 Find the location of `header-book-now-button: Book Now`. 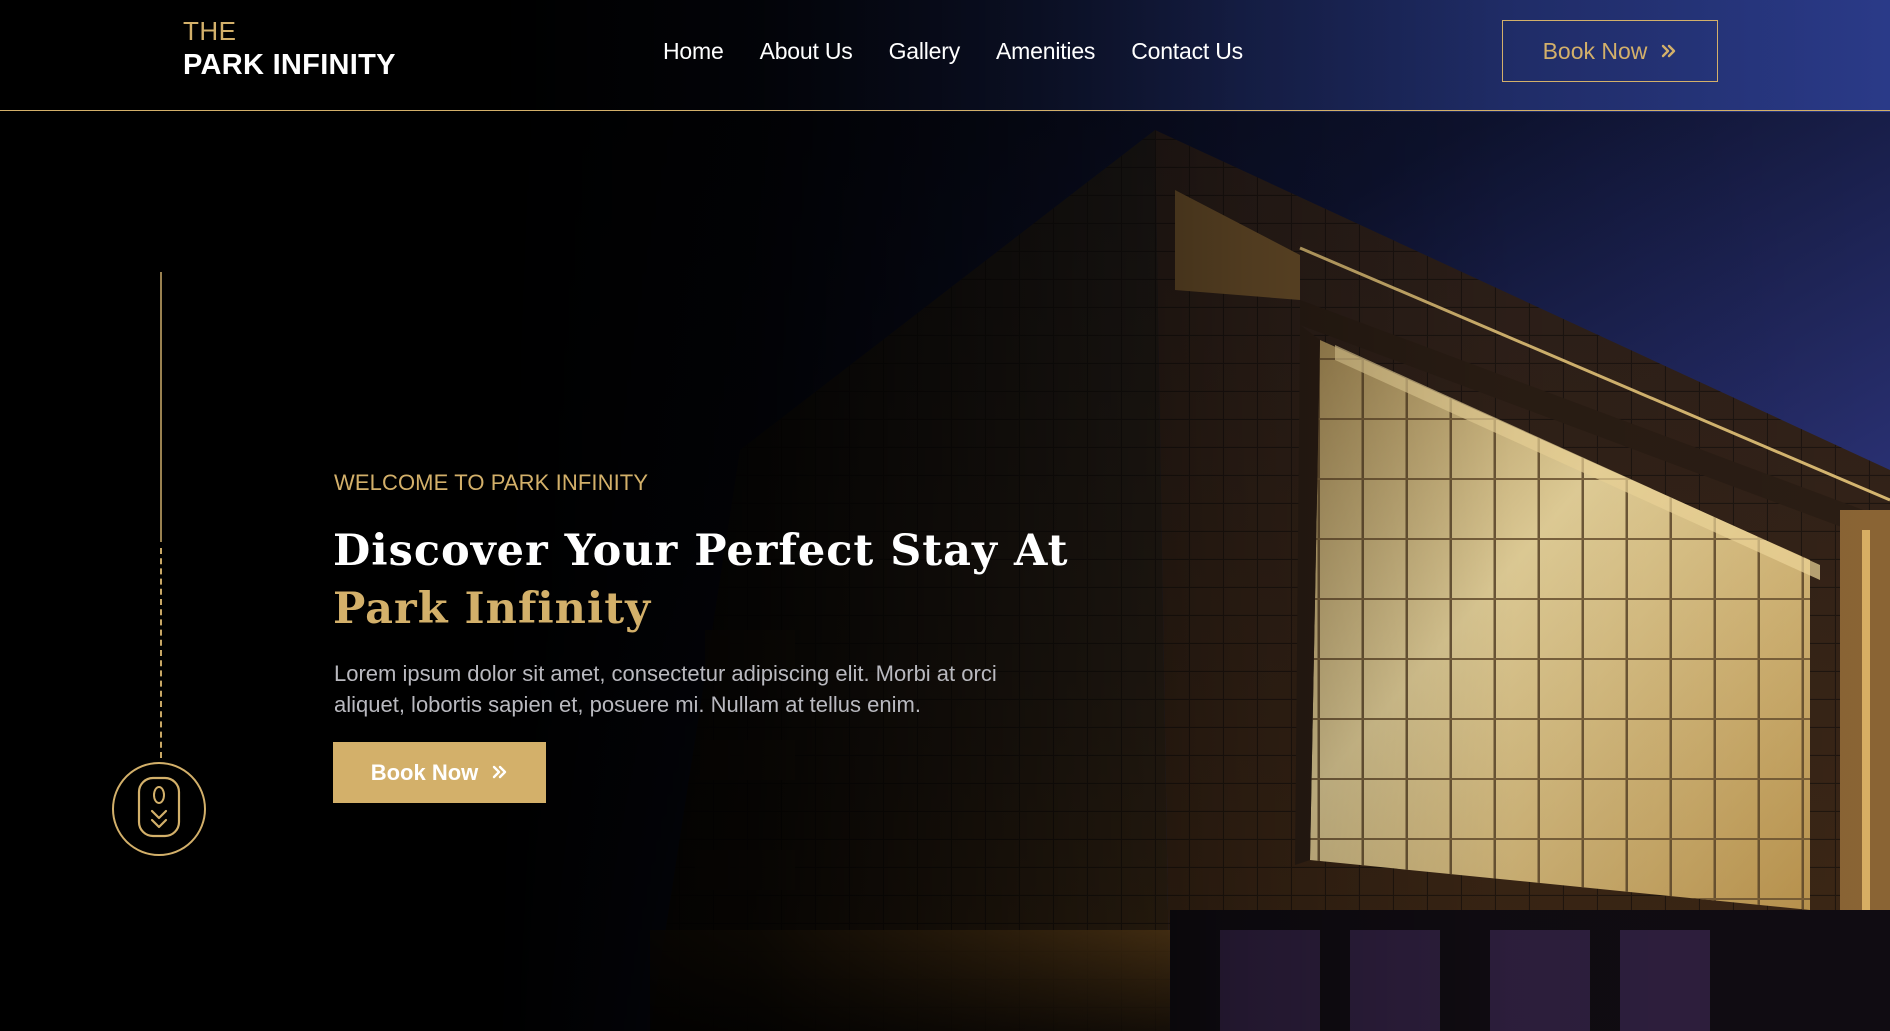

header-book-now-button: Book Now is located at coordinates (1610, 51).